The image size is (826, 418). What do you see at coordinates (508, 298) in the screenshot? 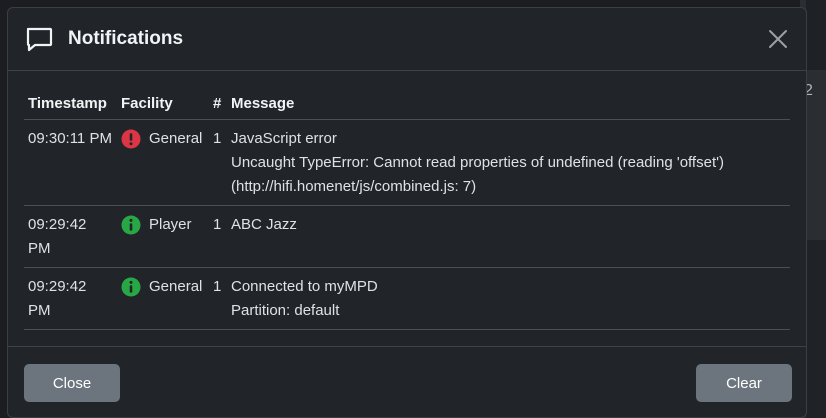
I see `row-message-cell: Connected to myMPD Partition: default` at bounding box center [508, 298].